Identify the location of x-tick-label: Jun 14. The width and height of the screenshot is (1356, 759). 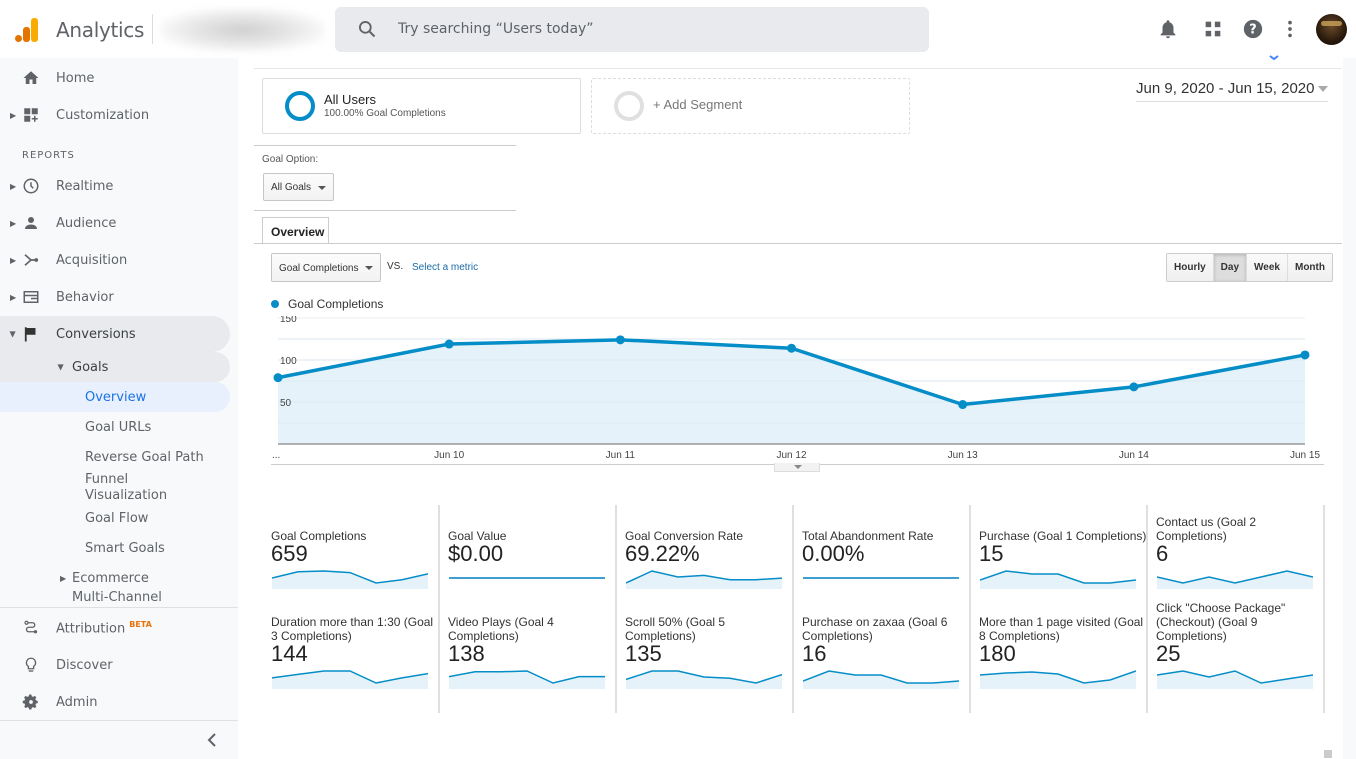
(1134, 455).